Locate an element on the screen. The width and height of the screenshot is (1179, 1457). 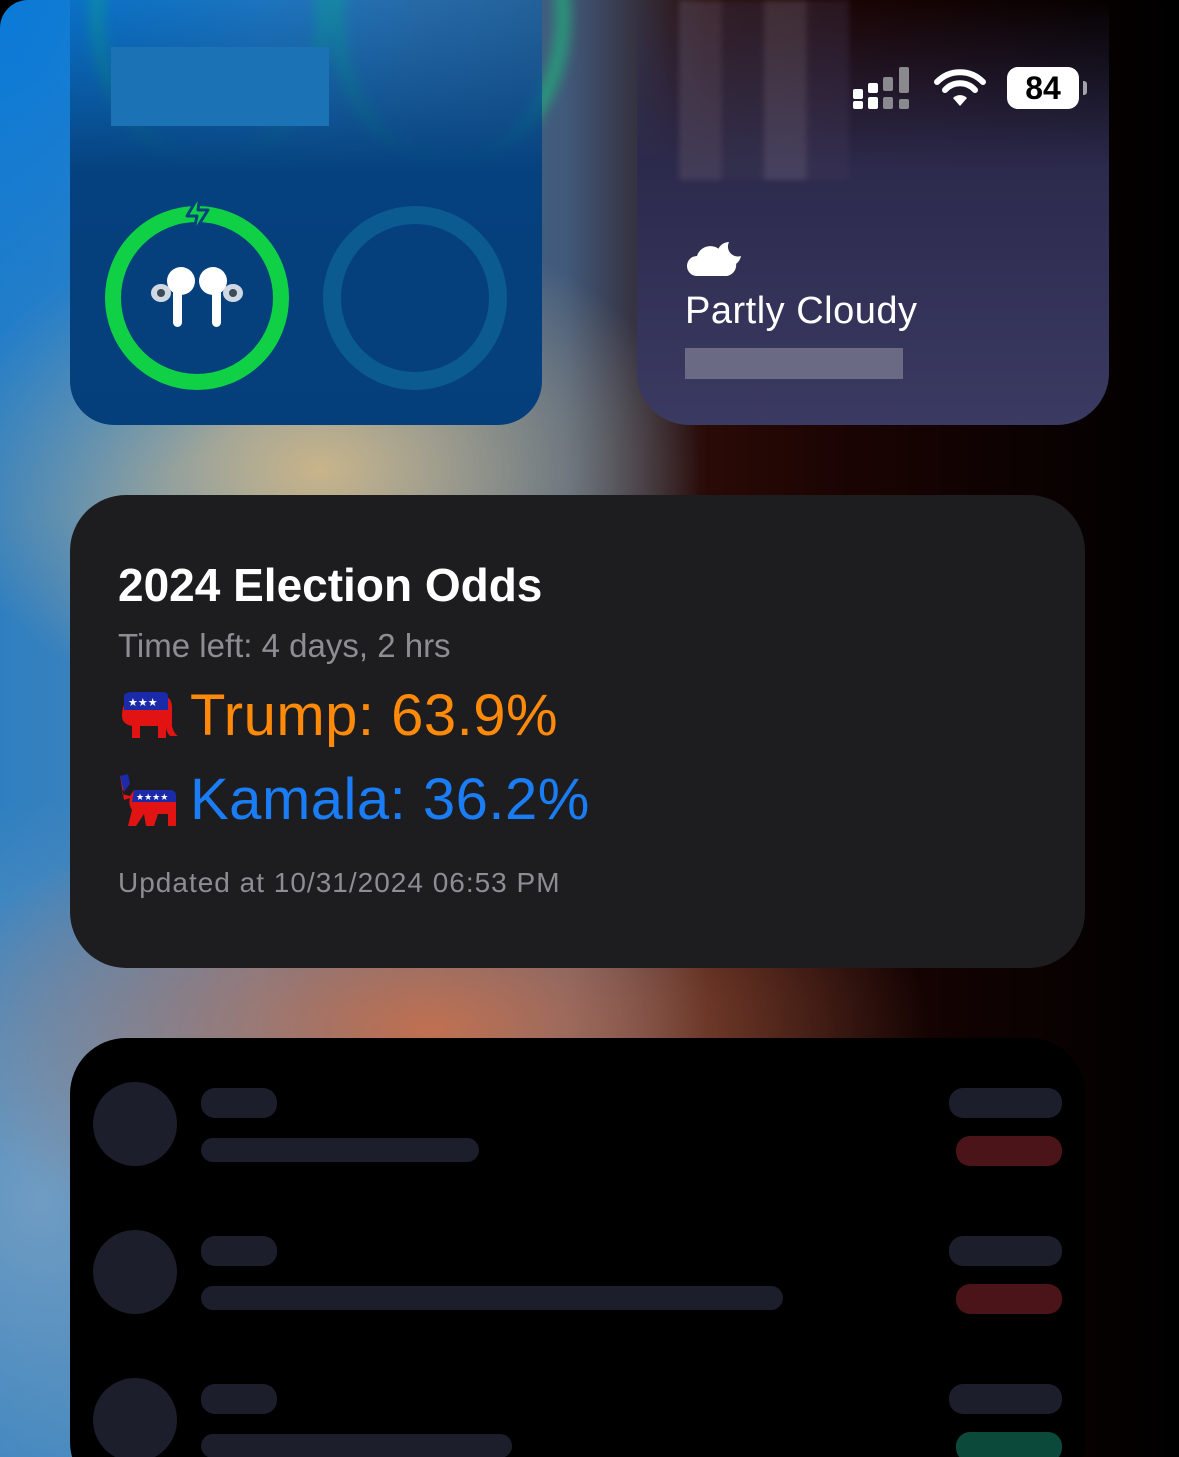
battery-indicator: 84 is located at coordinates (1047, 88).